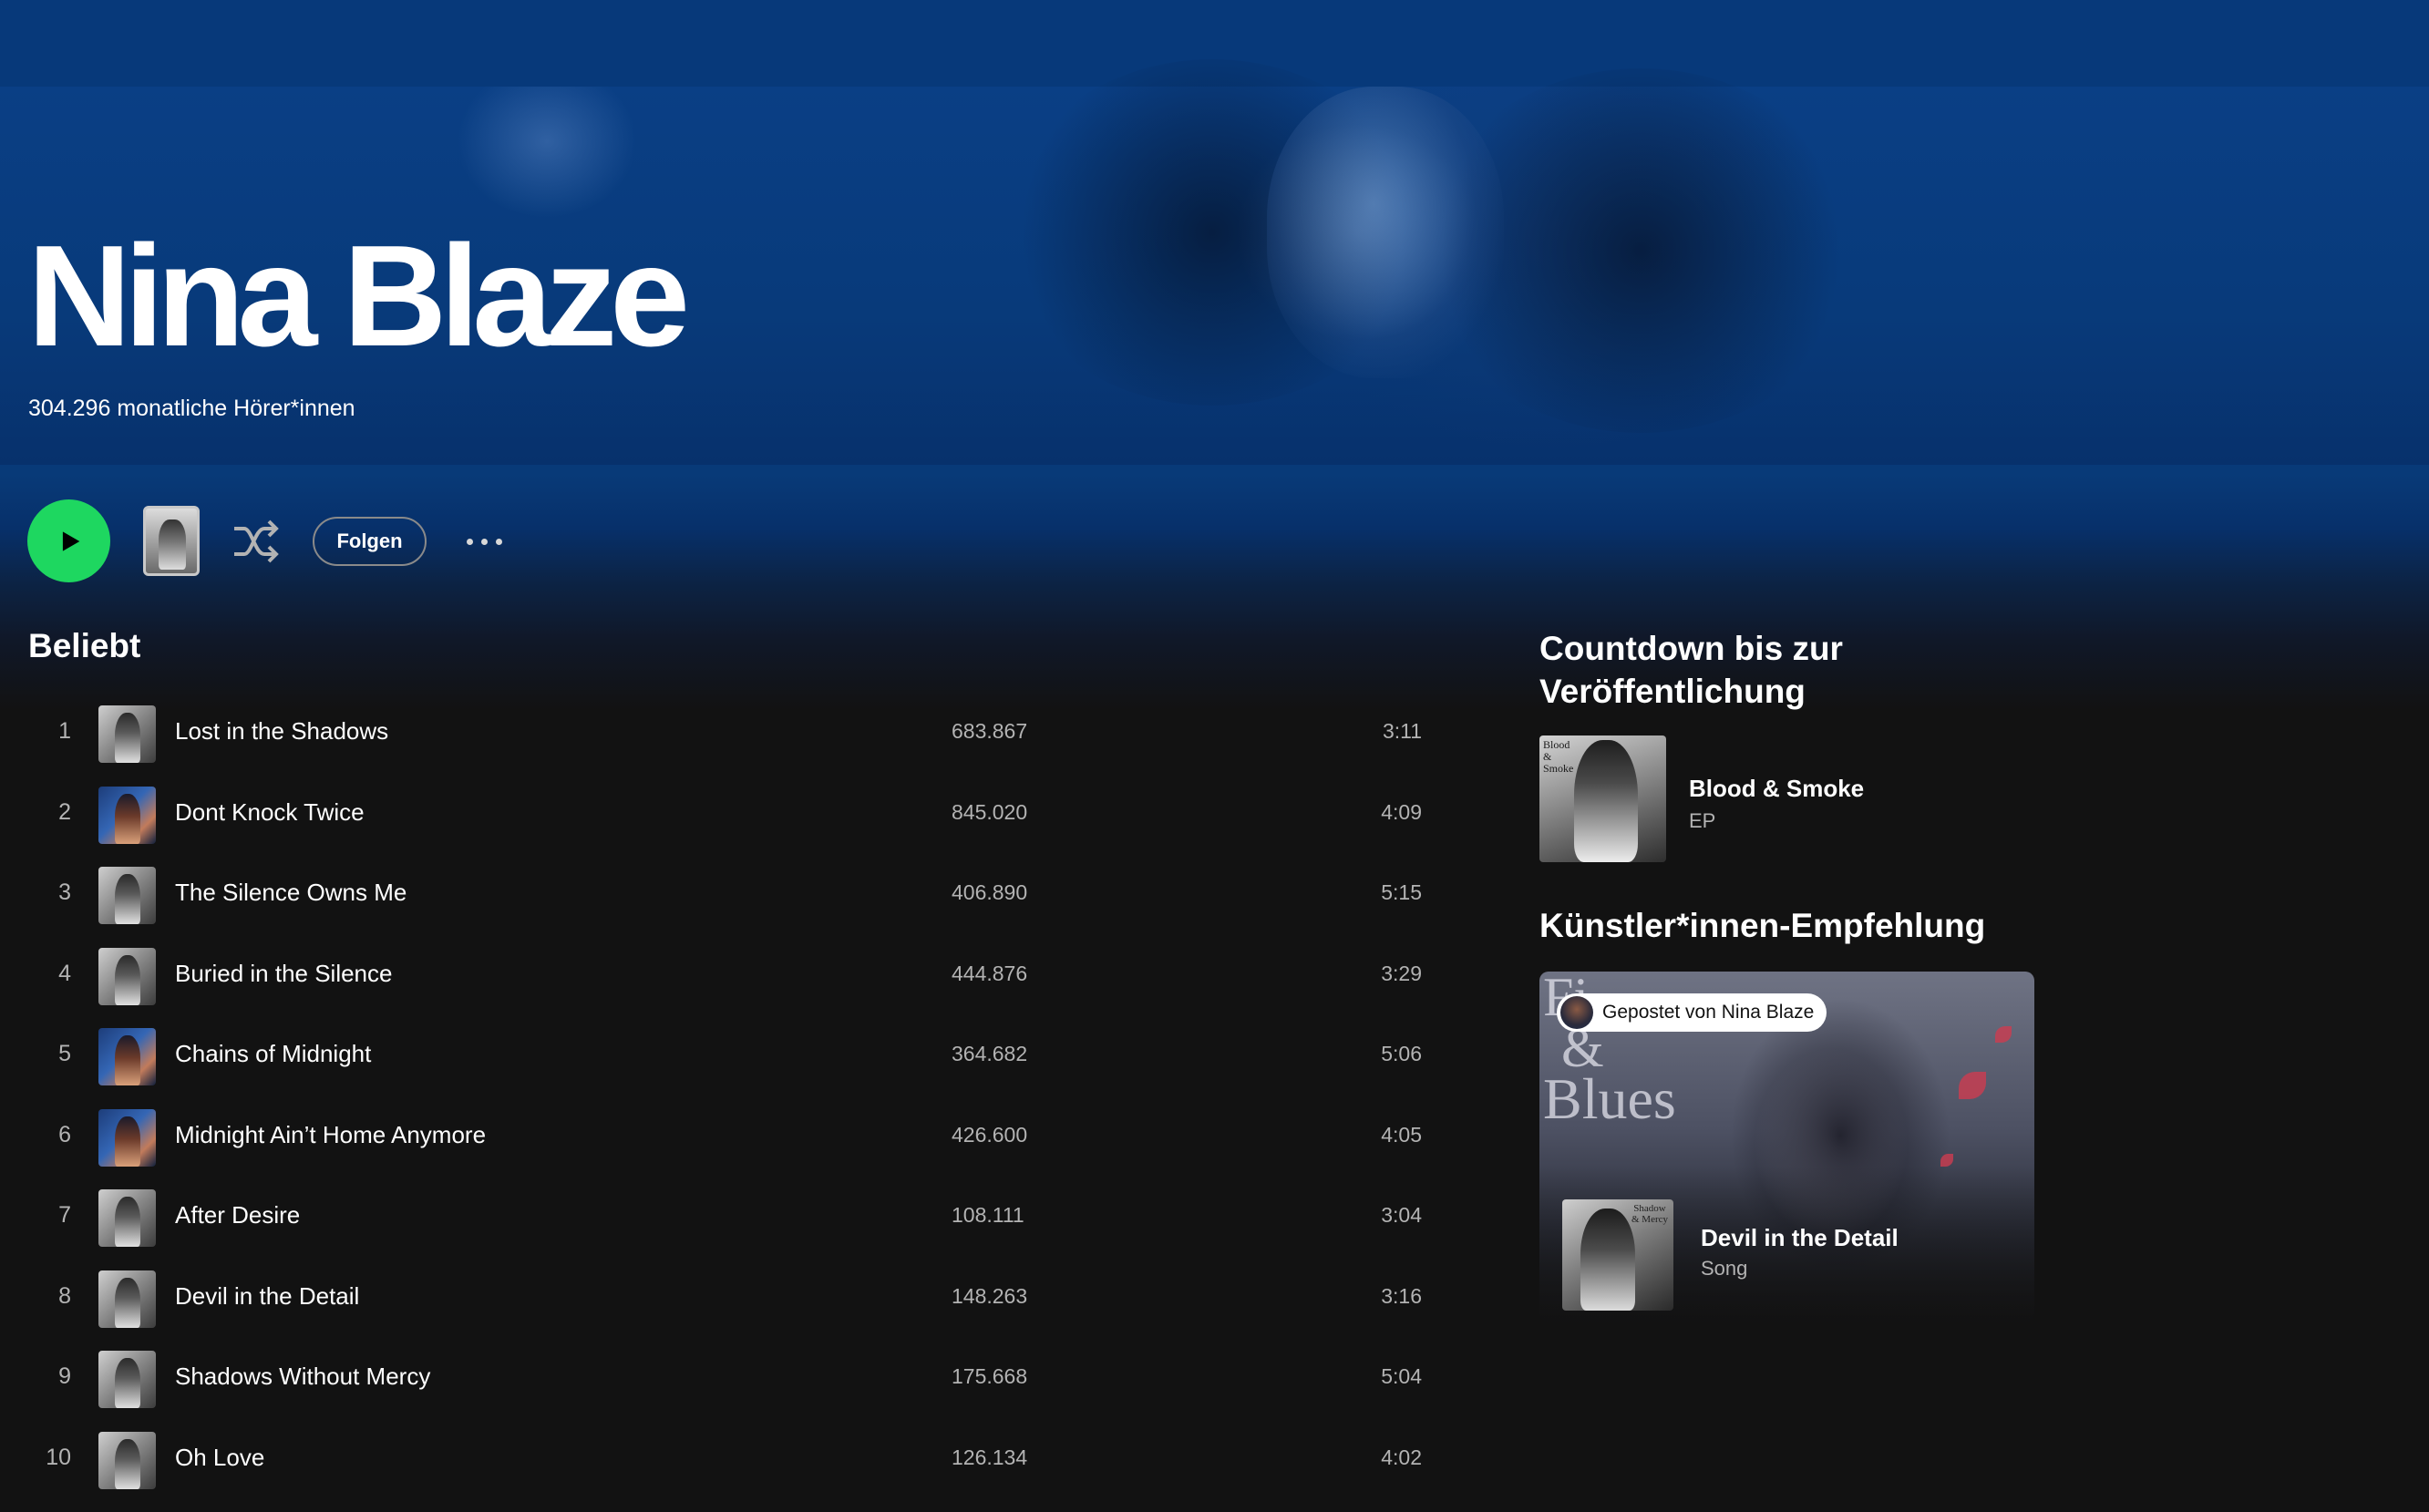 This screenshot has height=1512, width=2429. Describe the element at coordinates (64, 731) in the screenshot. I see `track-number: 1` at that location.